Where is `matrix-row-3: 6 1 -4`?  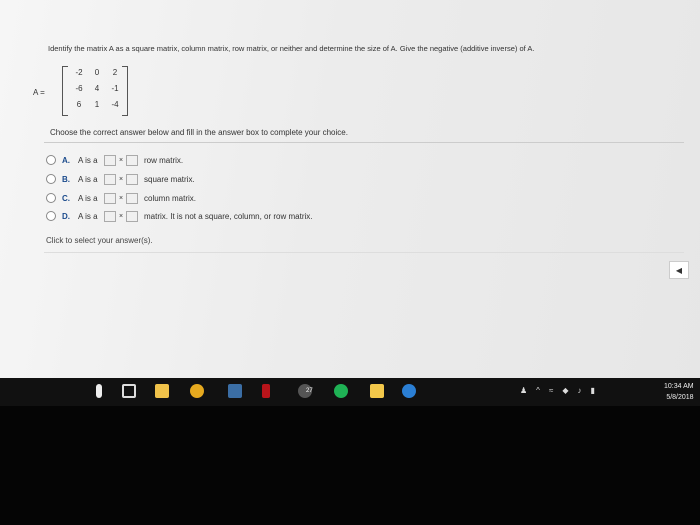
matrix-row-3: 6 1 -4 is located at coordinates (97, 104).